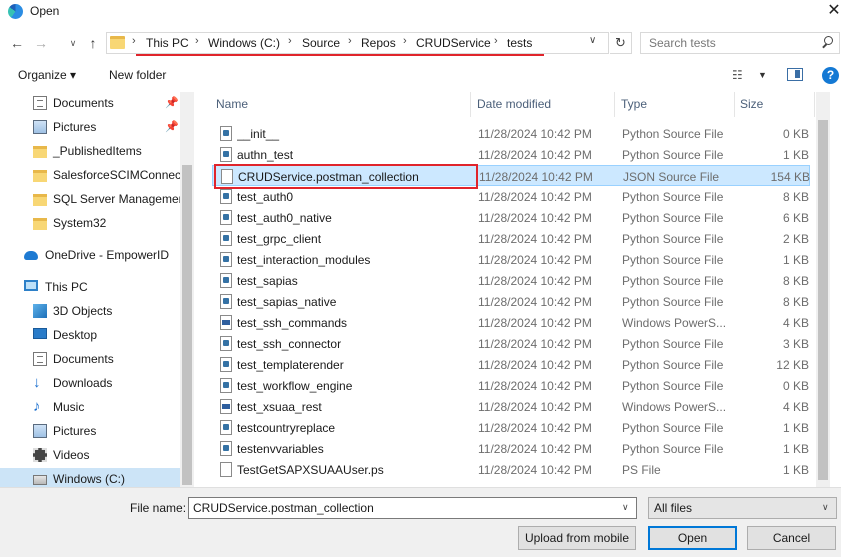 The width and height of the screenshot is (841, 557). Describe the element at coordinates (795, 74) in the screenshot. I see `preview-pane-icon` at that location.